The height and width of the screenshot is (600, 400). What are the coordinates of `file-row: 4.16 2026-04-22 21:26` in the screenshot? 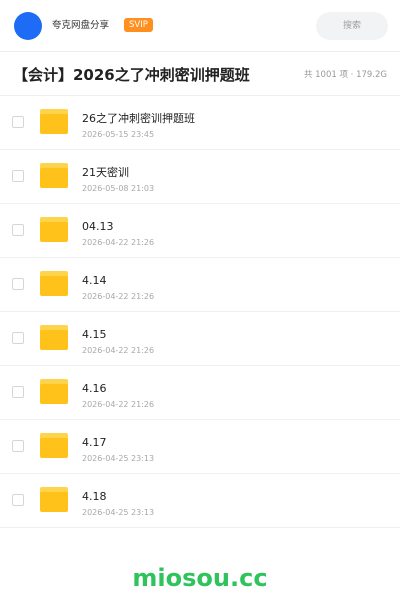 It's located at (200, 393).